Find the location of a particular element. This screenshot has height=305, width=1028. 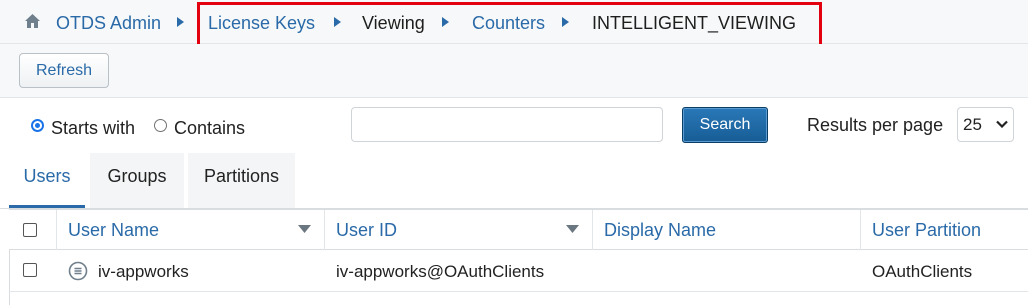

column-header-user-id: User ID is located at coordinates (459, 230).